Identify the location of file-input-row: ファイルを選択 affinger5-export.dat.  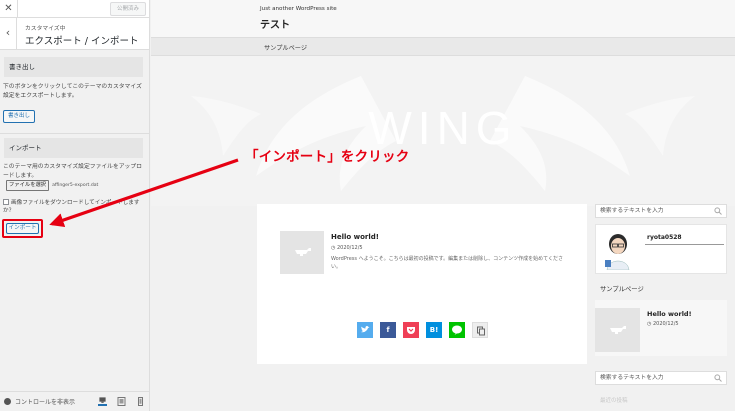
(52, 185).